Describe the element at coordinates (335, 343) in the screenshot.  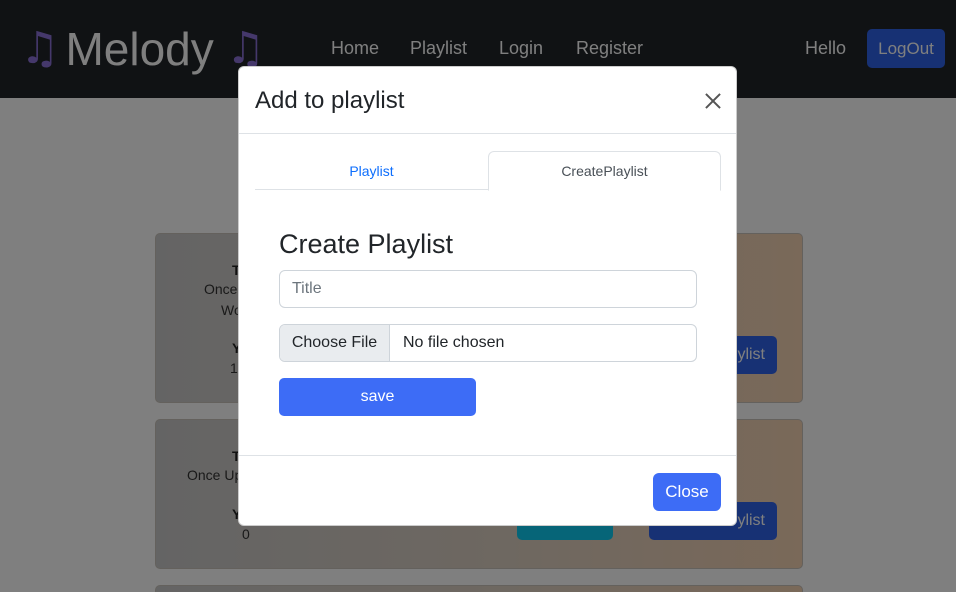
I see `choose-file-button: Choose File` at that location.